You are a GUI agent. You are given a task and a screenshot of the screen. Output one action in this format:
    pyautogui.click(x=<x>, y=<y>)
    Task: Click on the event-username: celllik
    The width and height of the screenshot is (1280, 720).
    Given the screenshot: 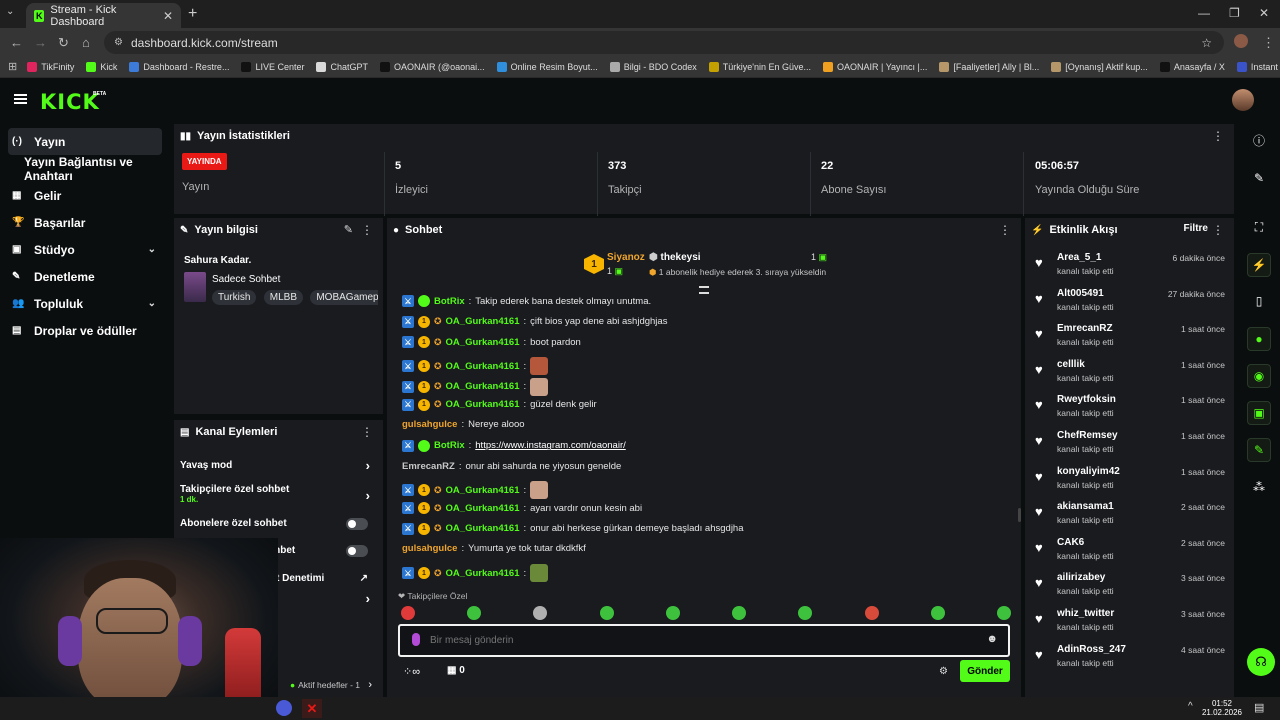 What is the action you would take?
    pyautogui.click(x=1071, y=364)
    